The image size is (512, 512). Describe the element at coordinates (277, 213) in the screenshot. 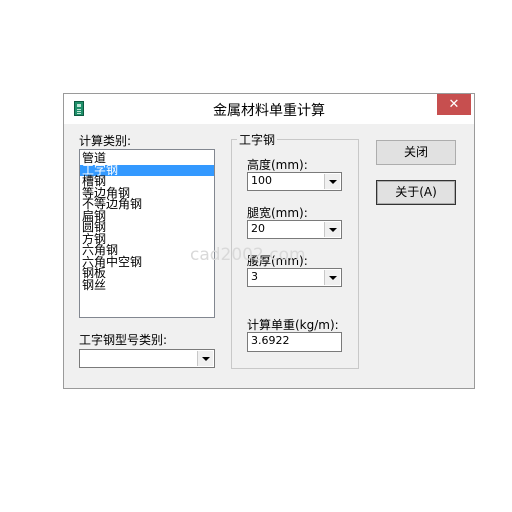

I see `leg-width-label: 腿宽(mm):` at that location.